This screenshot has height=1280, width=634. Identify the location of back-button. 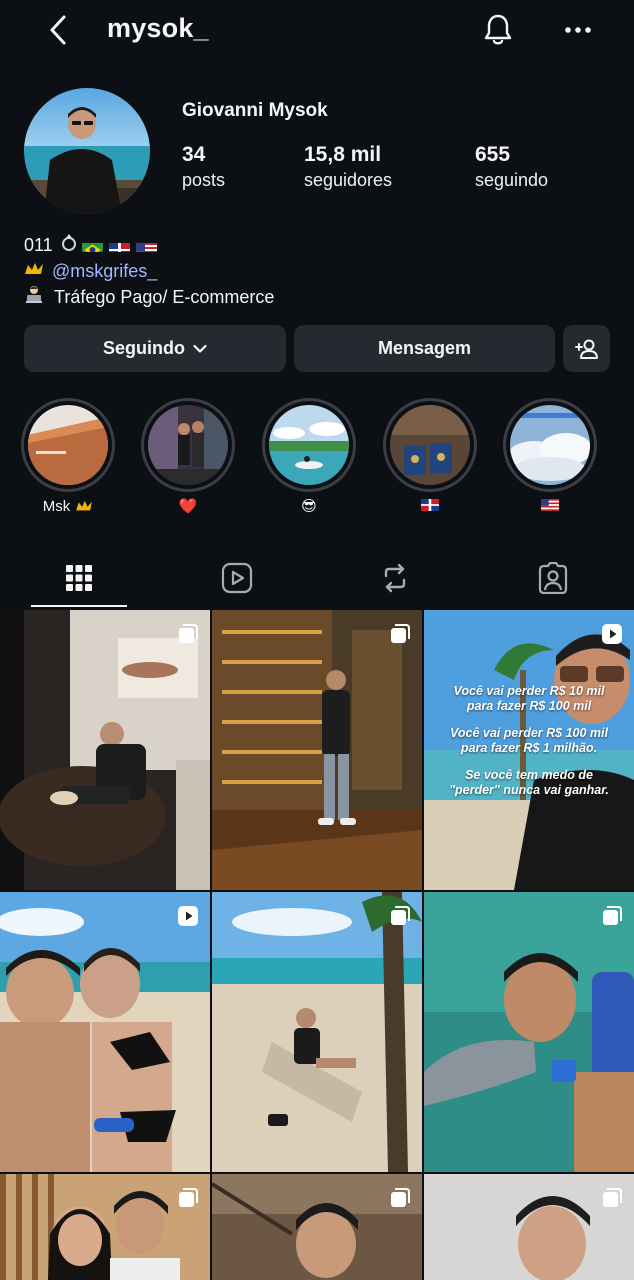
(58, 30).